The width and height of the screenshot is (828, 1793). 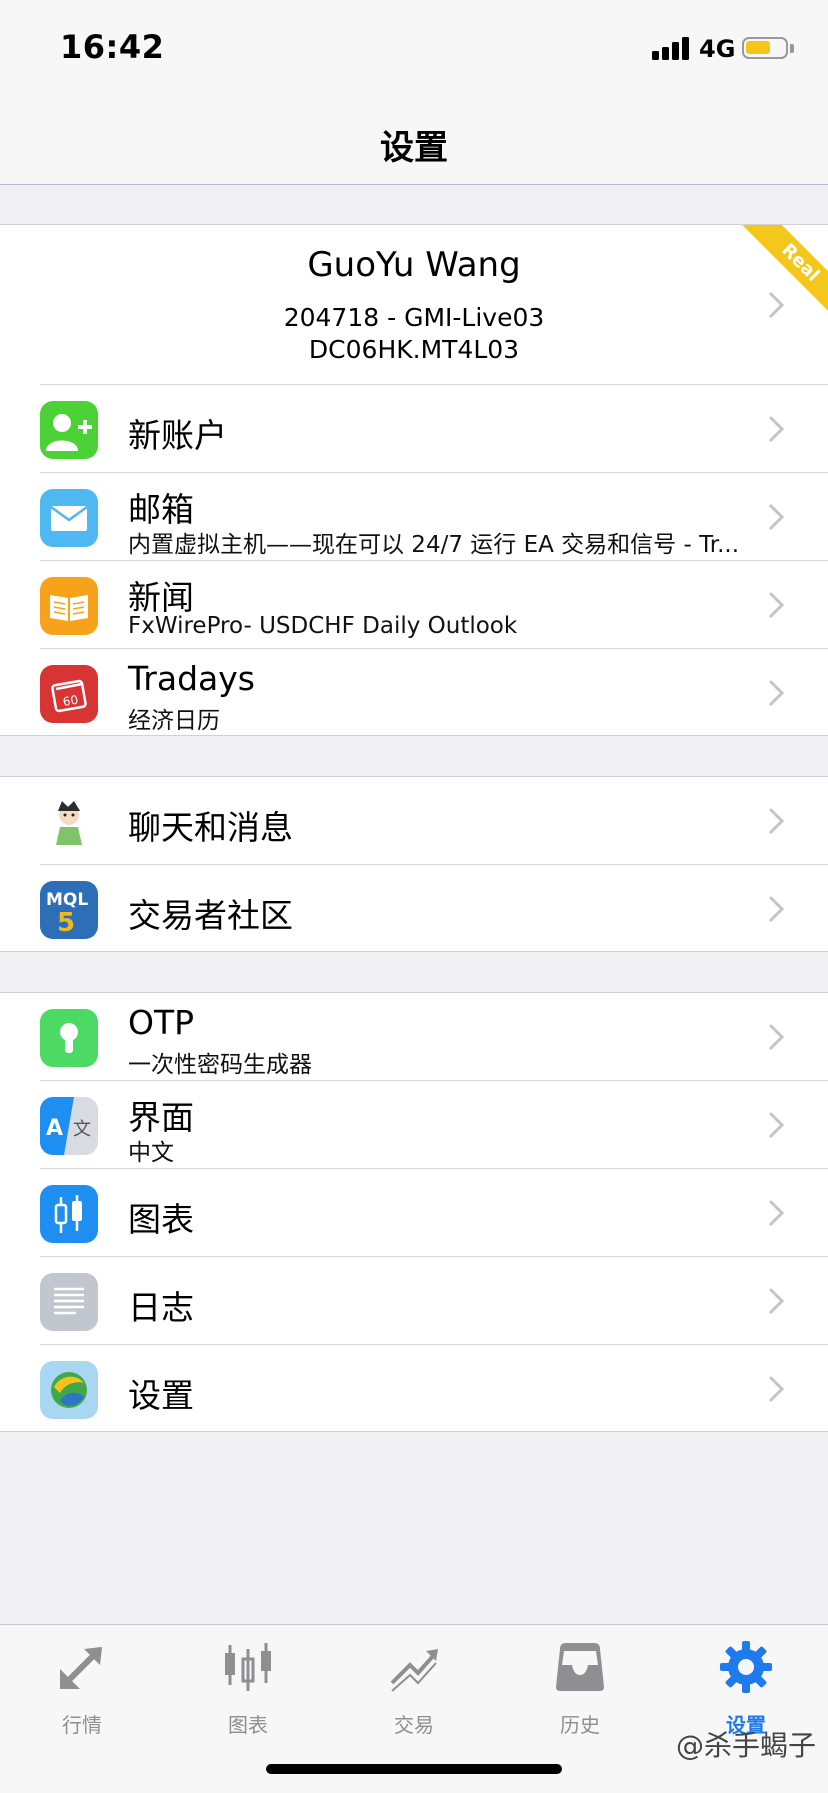 I want to click on tab-label: 历史, so click(x=580, y=1725).